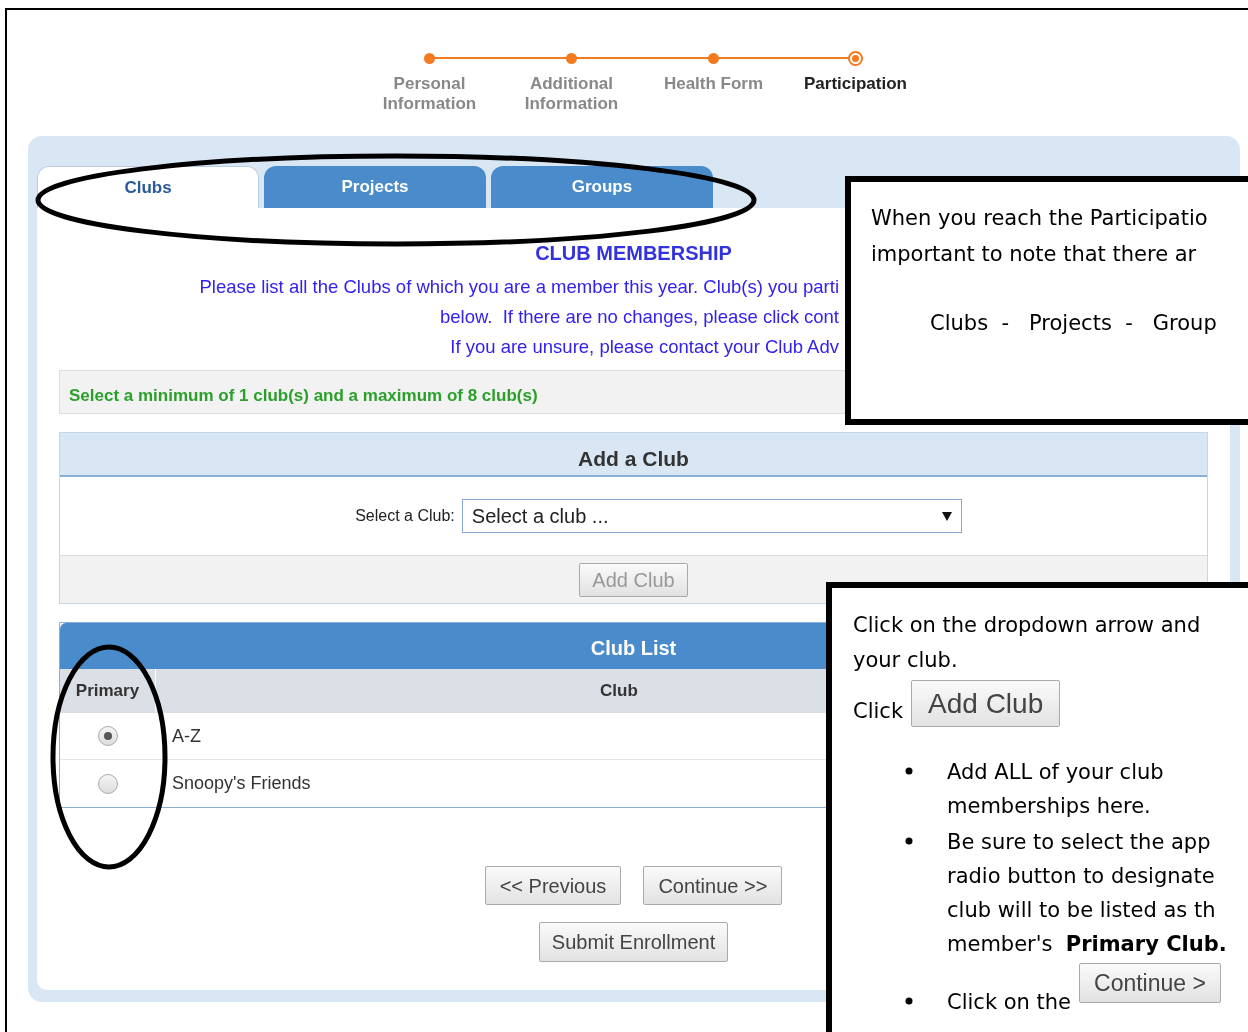 The width and height of the screenshot is (1248, 1032). What do you see at coordinates (633, 253) in the screenshot?
I see `section-heading: CLUB MEMBERSHIP` at bounding box center [633, 253].